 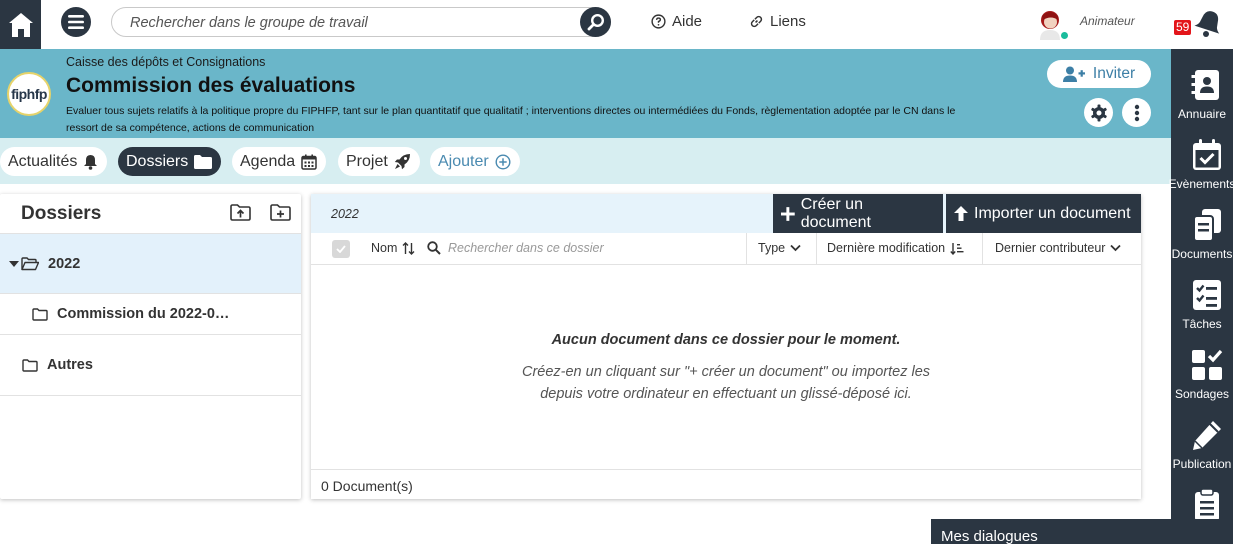 What do you see at coordinates (756, 21) in the screenshot?
I see `link-icon` at bounding box center [756, 21].